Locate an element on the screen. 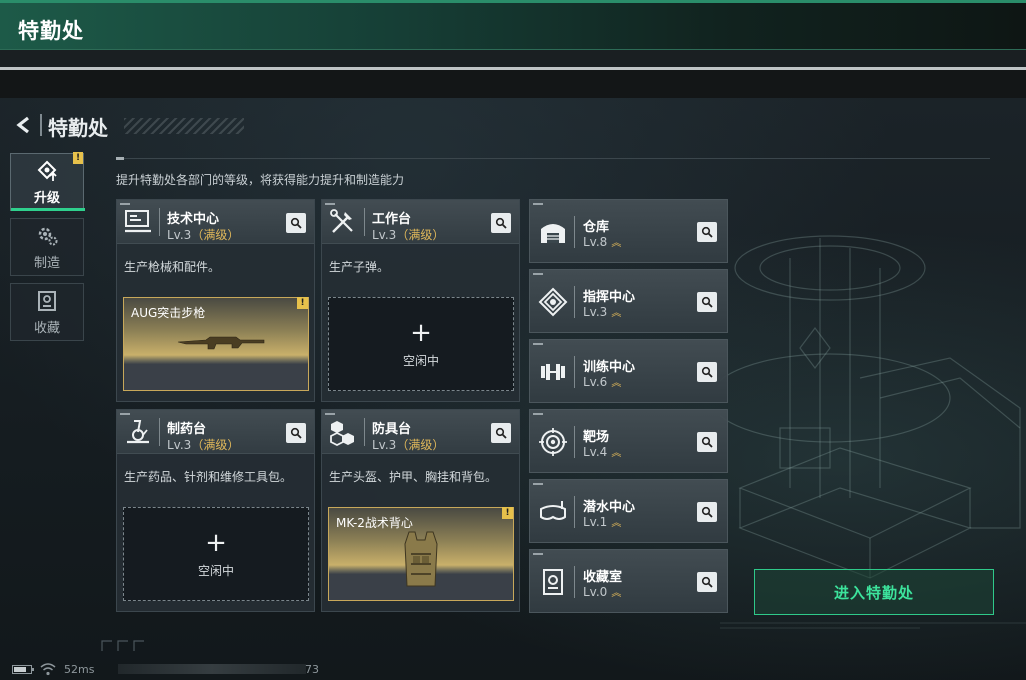 This screenshot has height=680, width=1026. page-header: 特勤处 is located at coordinates (130, 125).